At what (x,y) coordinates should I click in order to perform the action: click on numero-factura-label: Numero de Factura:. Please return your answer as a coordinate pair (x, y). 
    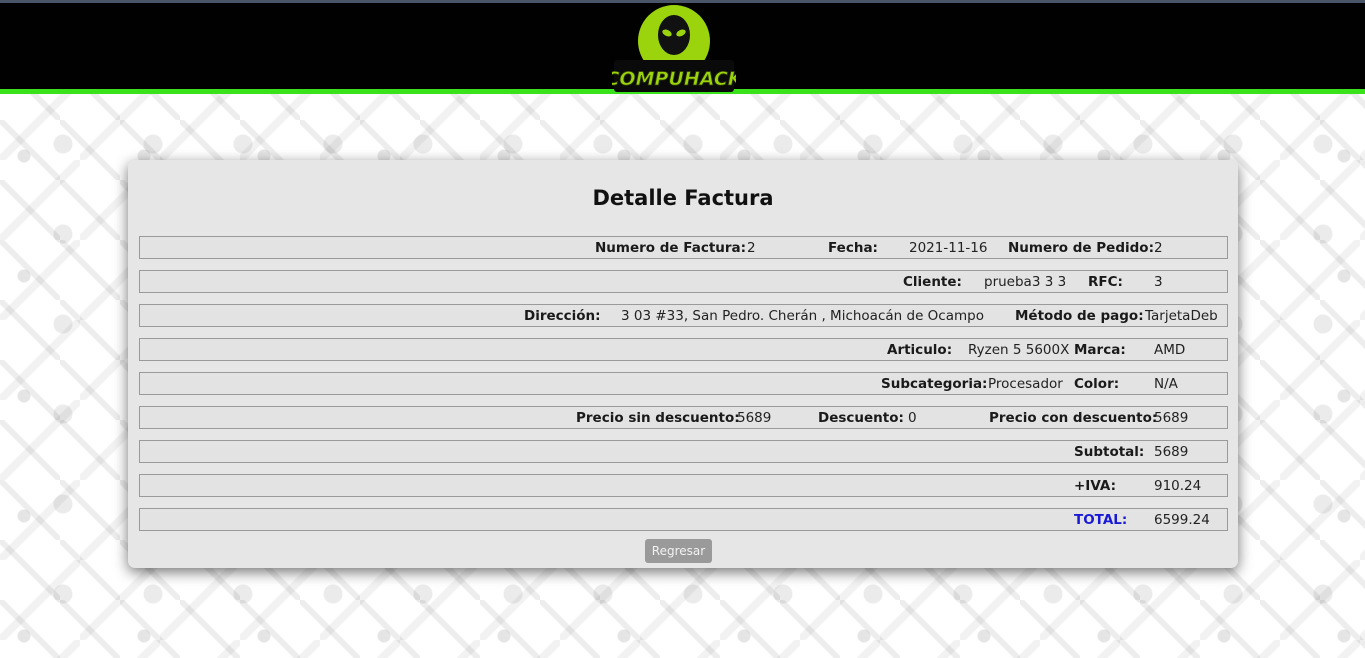
    Looking at the image, I should click on (671, 248).